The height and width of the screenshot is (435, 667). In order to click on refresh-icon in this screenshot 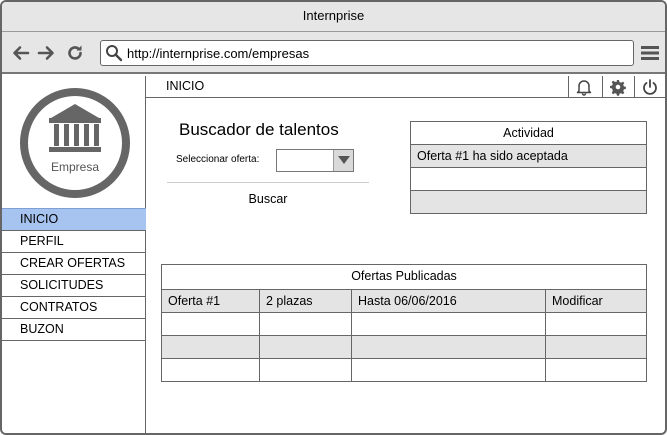, I will do `click(75, 53)`.